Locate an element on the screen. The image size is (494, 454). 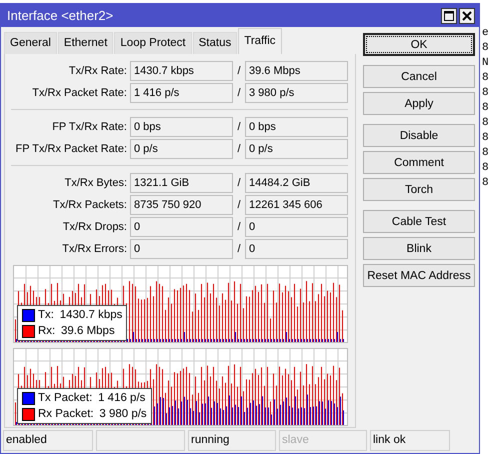
field-label: Tx/Rx Packets: is located at coordinates (90, 205).